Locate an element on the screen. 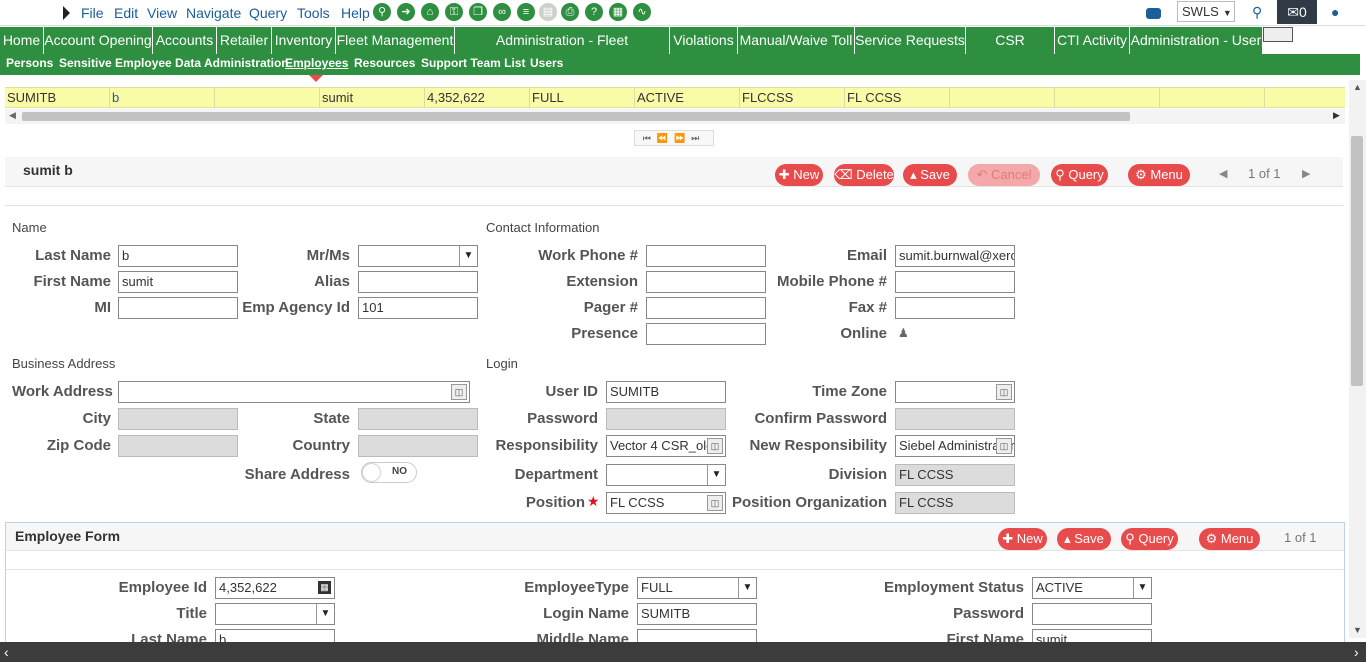 The image size is (1366, 662). first-name-field: sumit is located at coordinates (178, 282).